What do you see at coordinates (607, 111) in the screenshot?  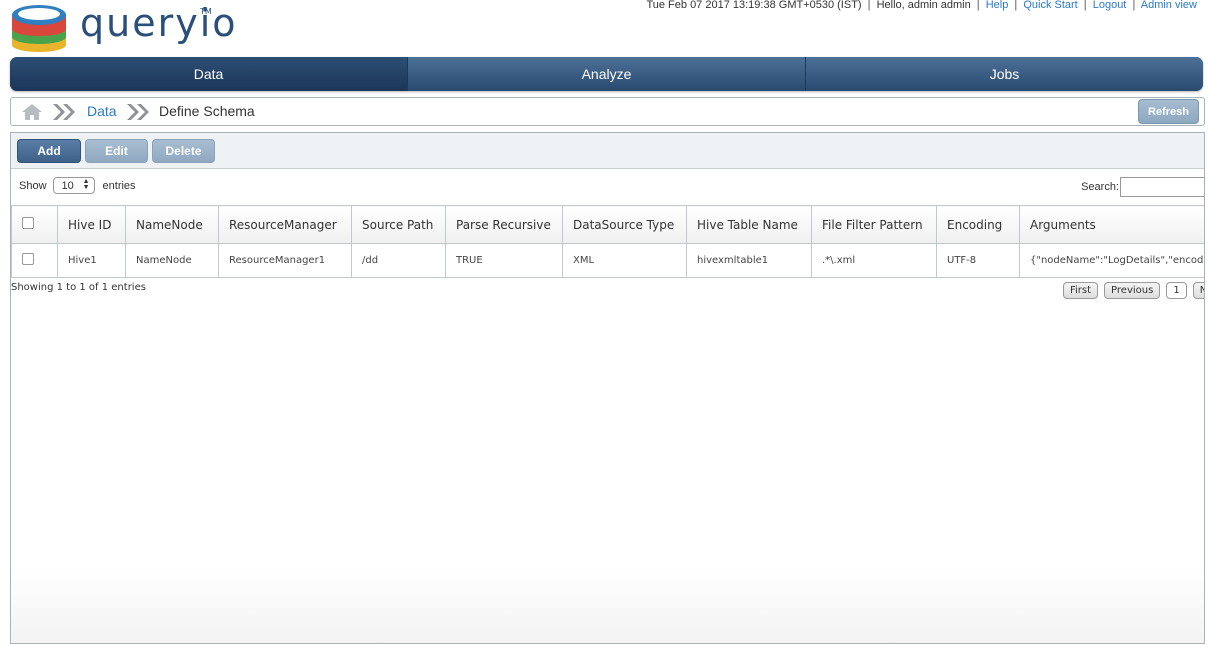 I see `breadcrumb: Data Define Schema Refresh` at bounding box center [607, 111].